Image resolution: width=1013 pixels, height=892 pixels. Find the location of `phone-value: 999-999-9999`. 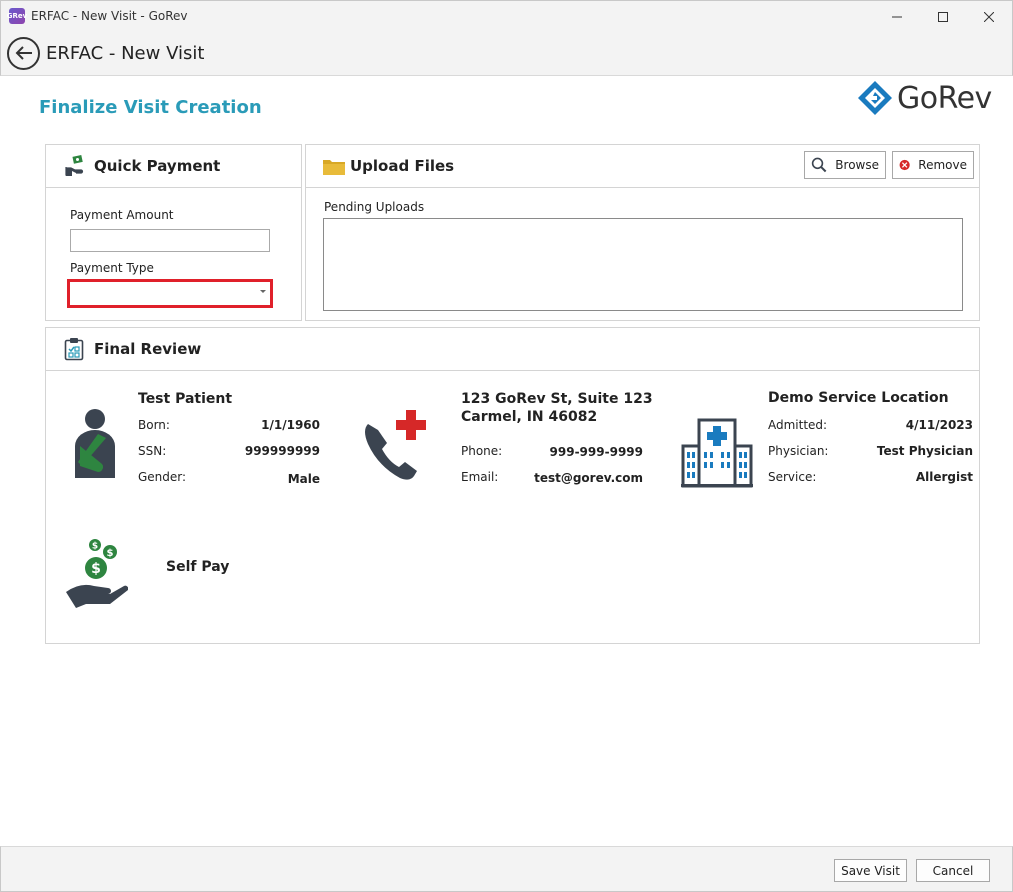

phone-value: 999-999-9999 is located at coordinates (596, 452).